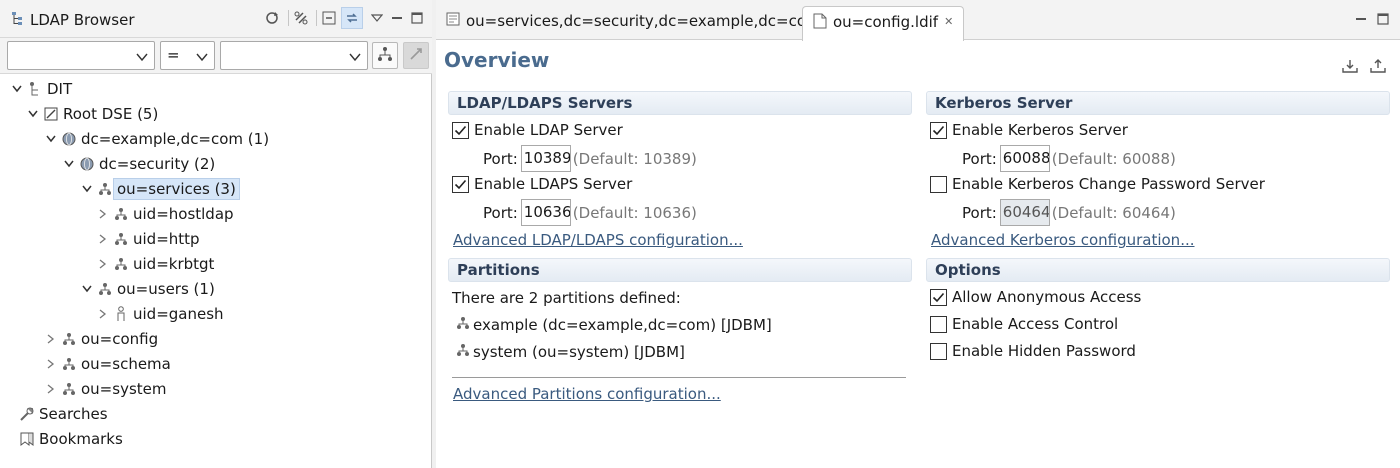 This screenshot has height=468, width=1400. I want to click on tree-node: ou=schema, so click(107, 363).